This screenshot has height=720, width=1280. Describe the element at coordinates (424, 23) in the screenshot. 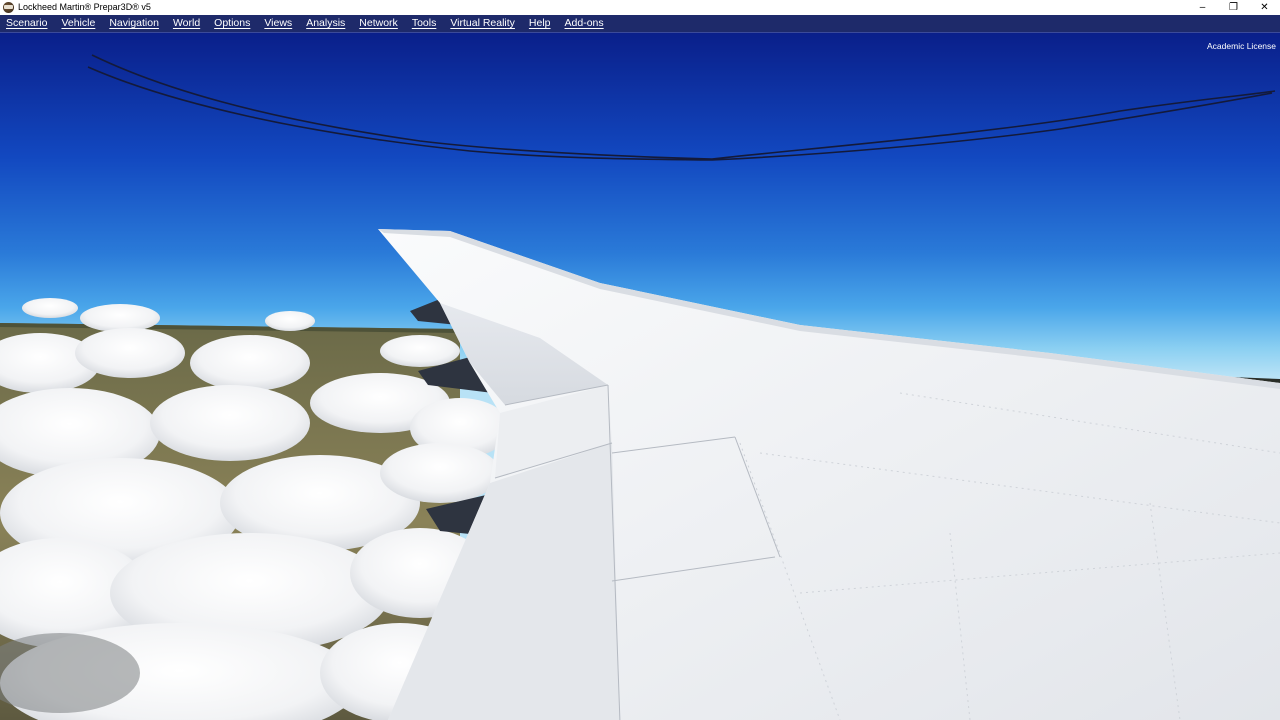

I see `menu-tools: Tools` at that location.